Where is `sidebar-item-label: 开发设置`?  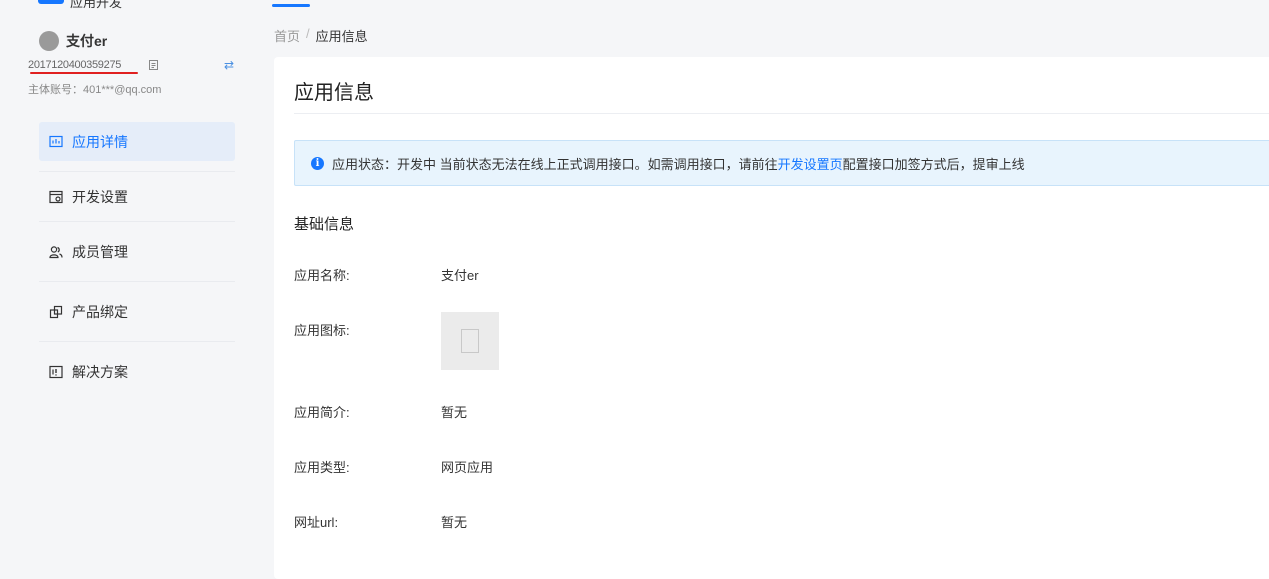
sidebar-item-label: 开发设置 is located at coordinates (100, 196).